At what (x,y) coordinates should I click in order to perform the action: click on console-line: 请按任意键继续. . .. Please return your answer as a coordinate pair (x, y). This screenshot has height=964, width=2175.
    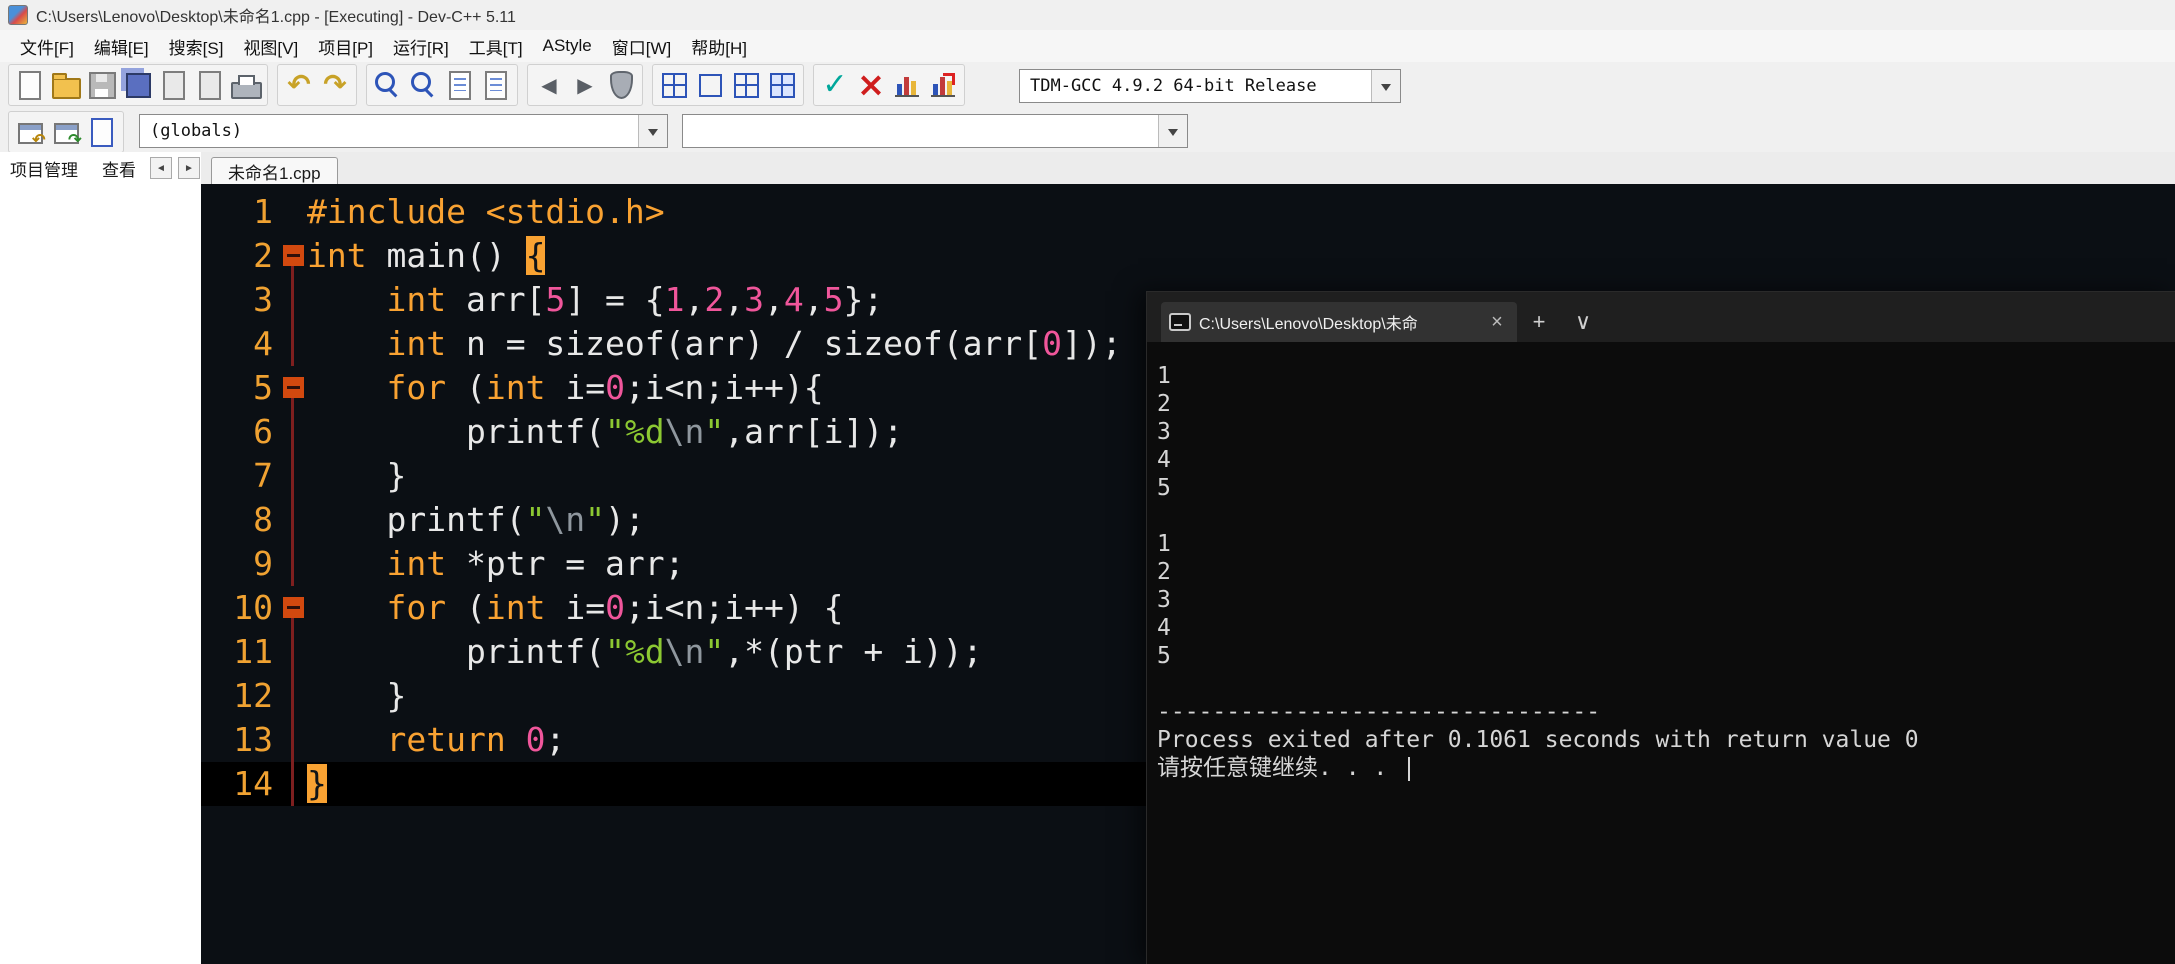
    Looking at the image, I should click on (1666, 768).